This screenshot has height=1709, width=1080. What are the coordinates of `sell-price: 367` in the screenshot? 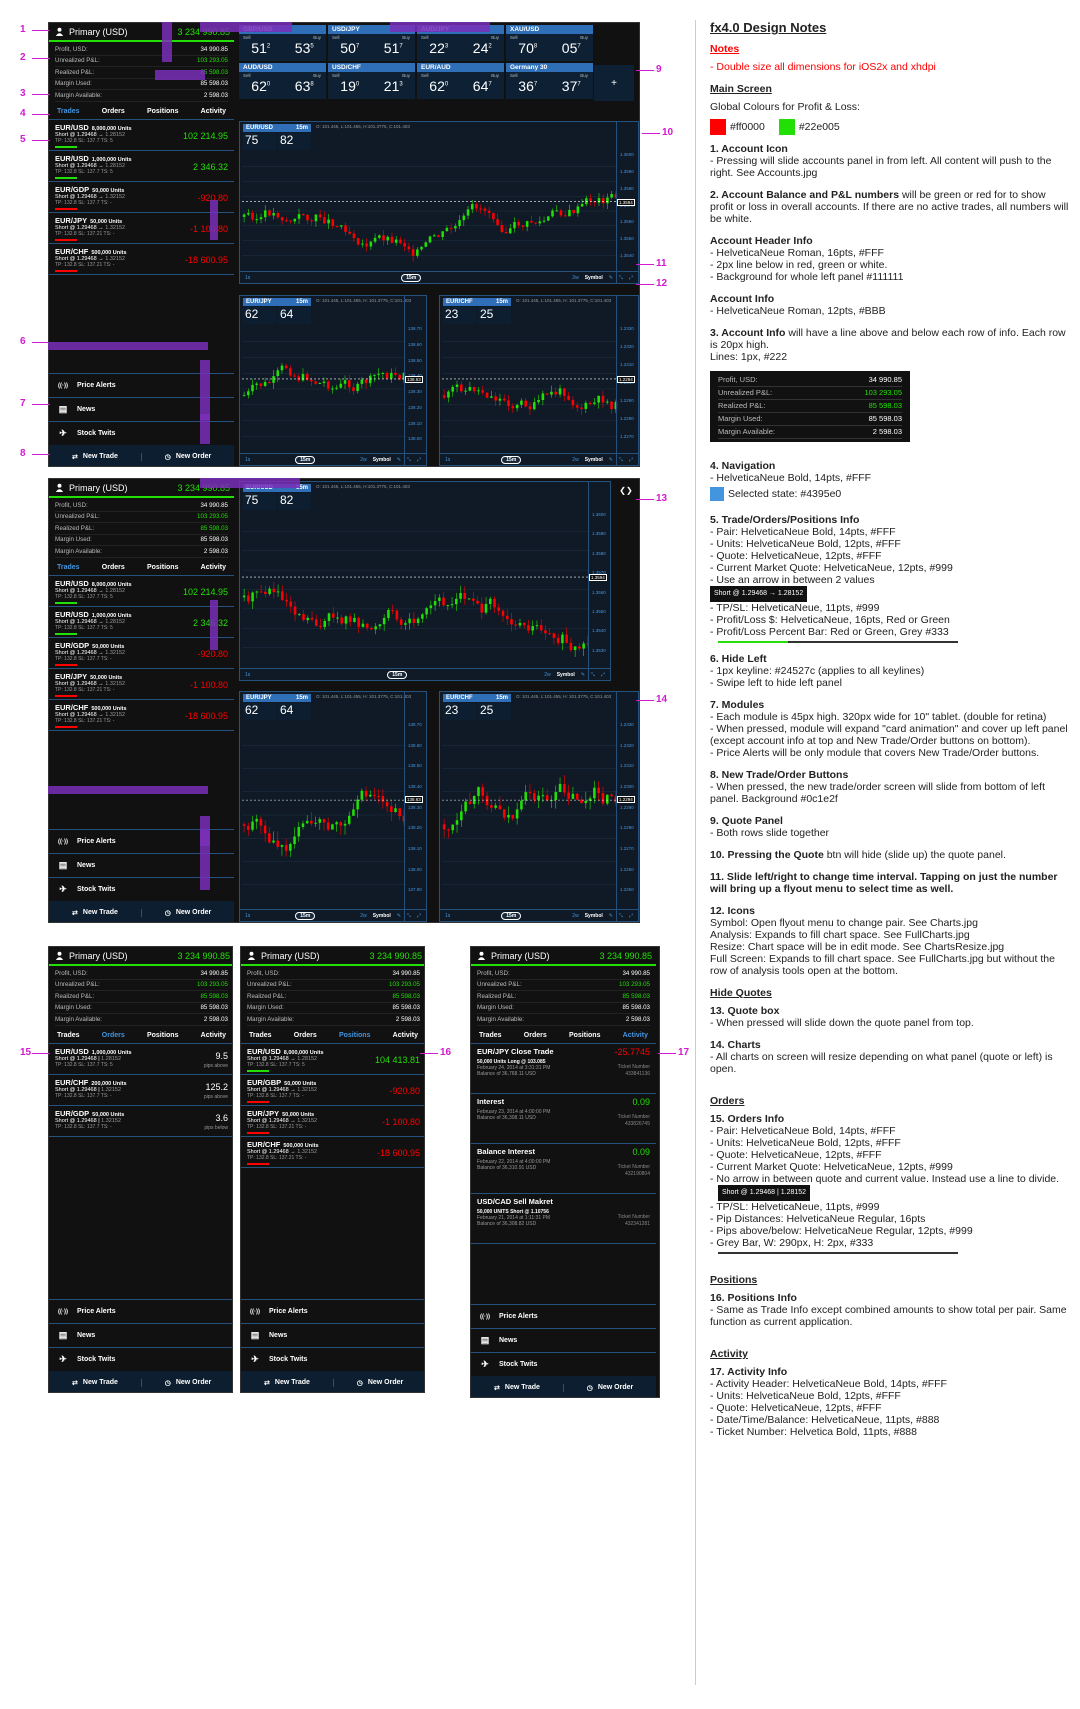 It's located at (527, 86).